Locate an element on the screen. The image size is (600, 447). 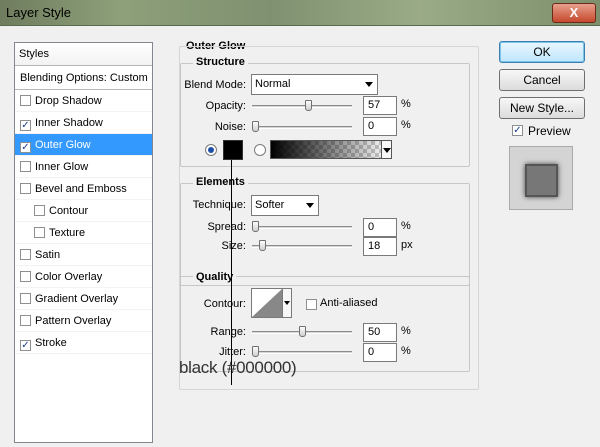
style-item-stroke: ✓ Stroke is located at coordinates (83, 343).